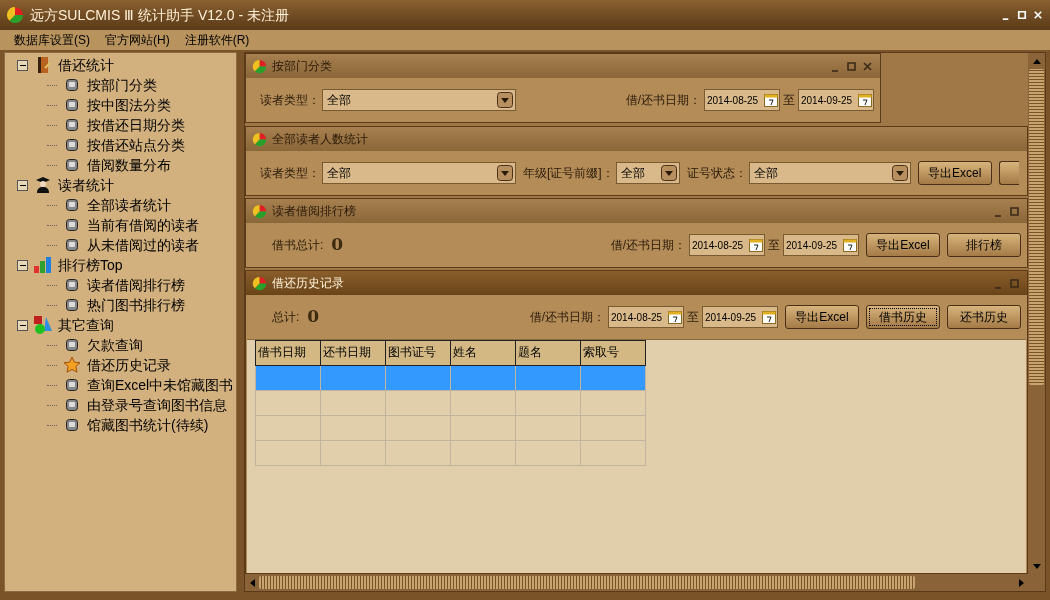  I want to click on graduate-icon, so click(43, 185).